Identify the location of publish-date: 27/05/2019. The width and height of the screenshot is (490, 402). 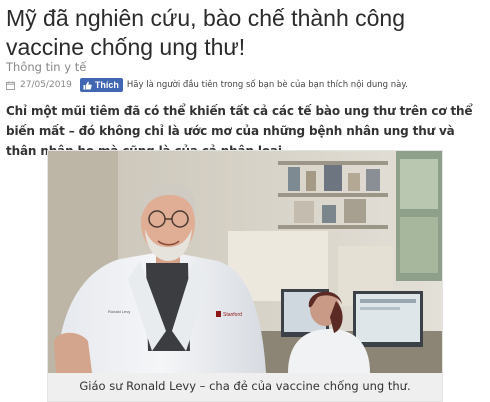
(46, 85).